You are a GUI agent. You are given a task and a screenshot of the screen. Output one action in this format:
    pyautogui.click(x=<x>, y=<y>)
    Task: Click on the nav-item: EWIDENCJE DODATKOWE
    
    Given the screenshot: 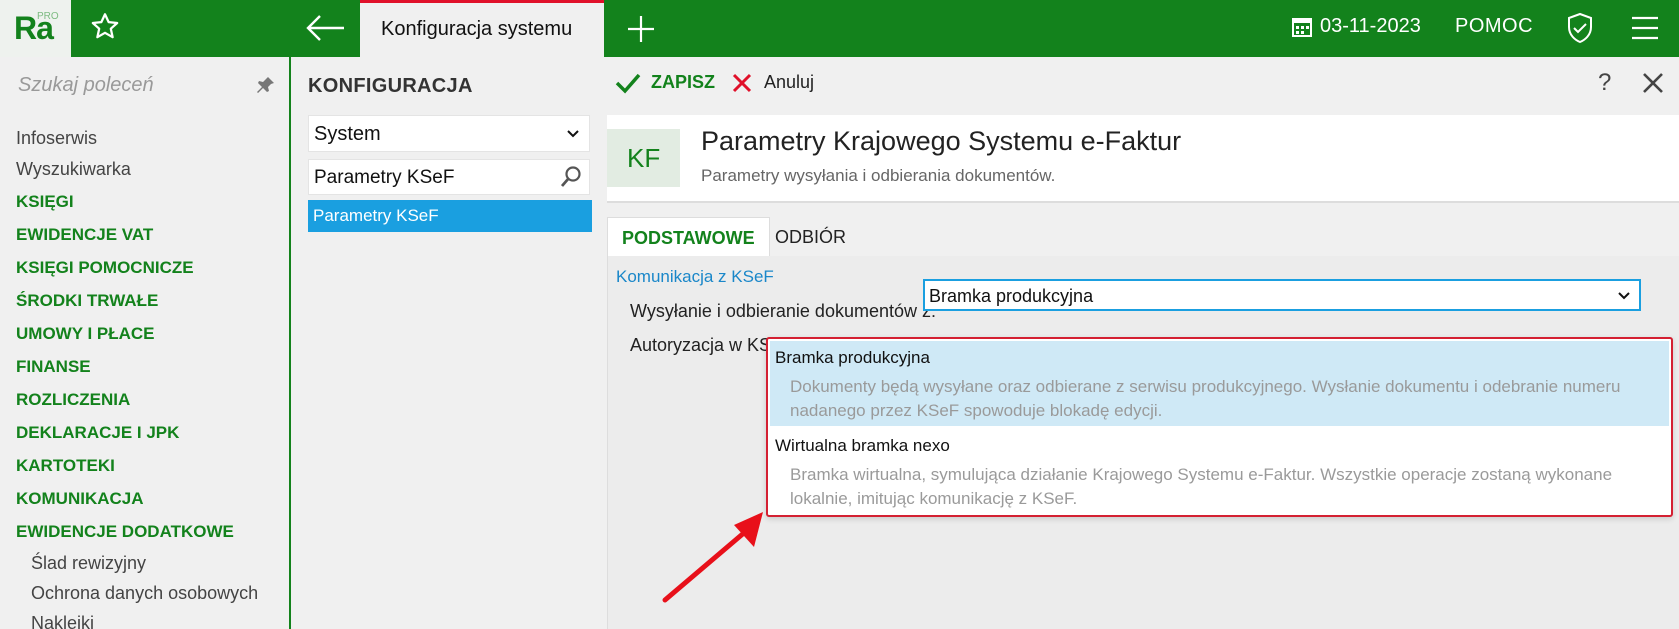 What is the action you would take?
    pyautogui.click(x=144, y=531)
    